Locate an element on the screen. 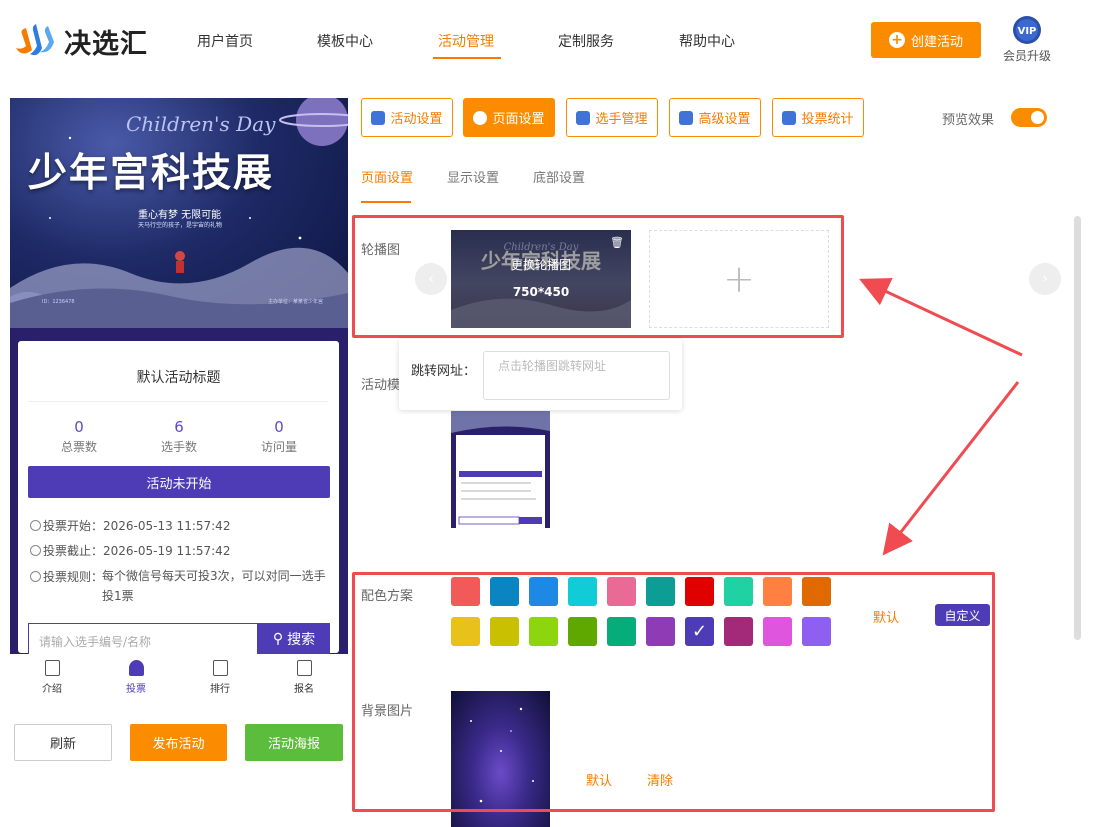 The image size is (1093, 827). bar-chart-icon is located at coordinates (220, 668).